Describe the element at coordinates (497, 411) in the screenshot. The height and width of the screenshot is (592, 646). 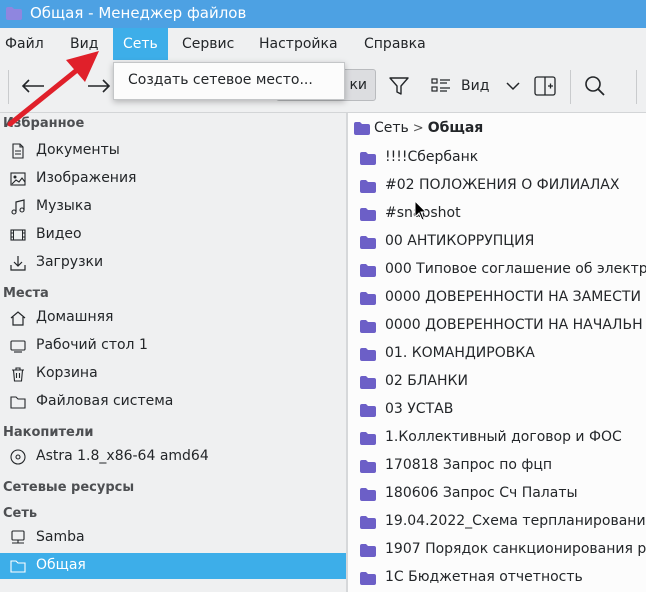
I see `file-item: 03 УСТАВ` at that location.